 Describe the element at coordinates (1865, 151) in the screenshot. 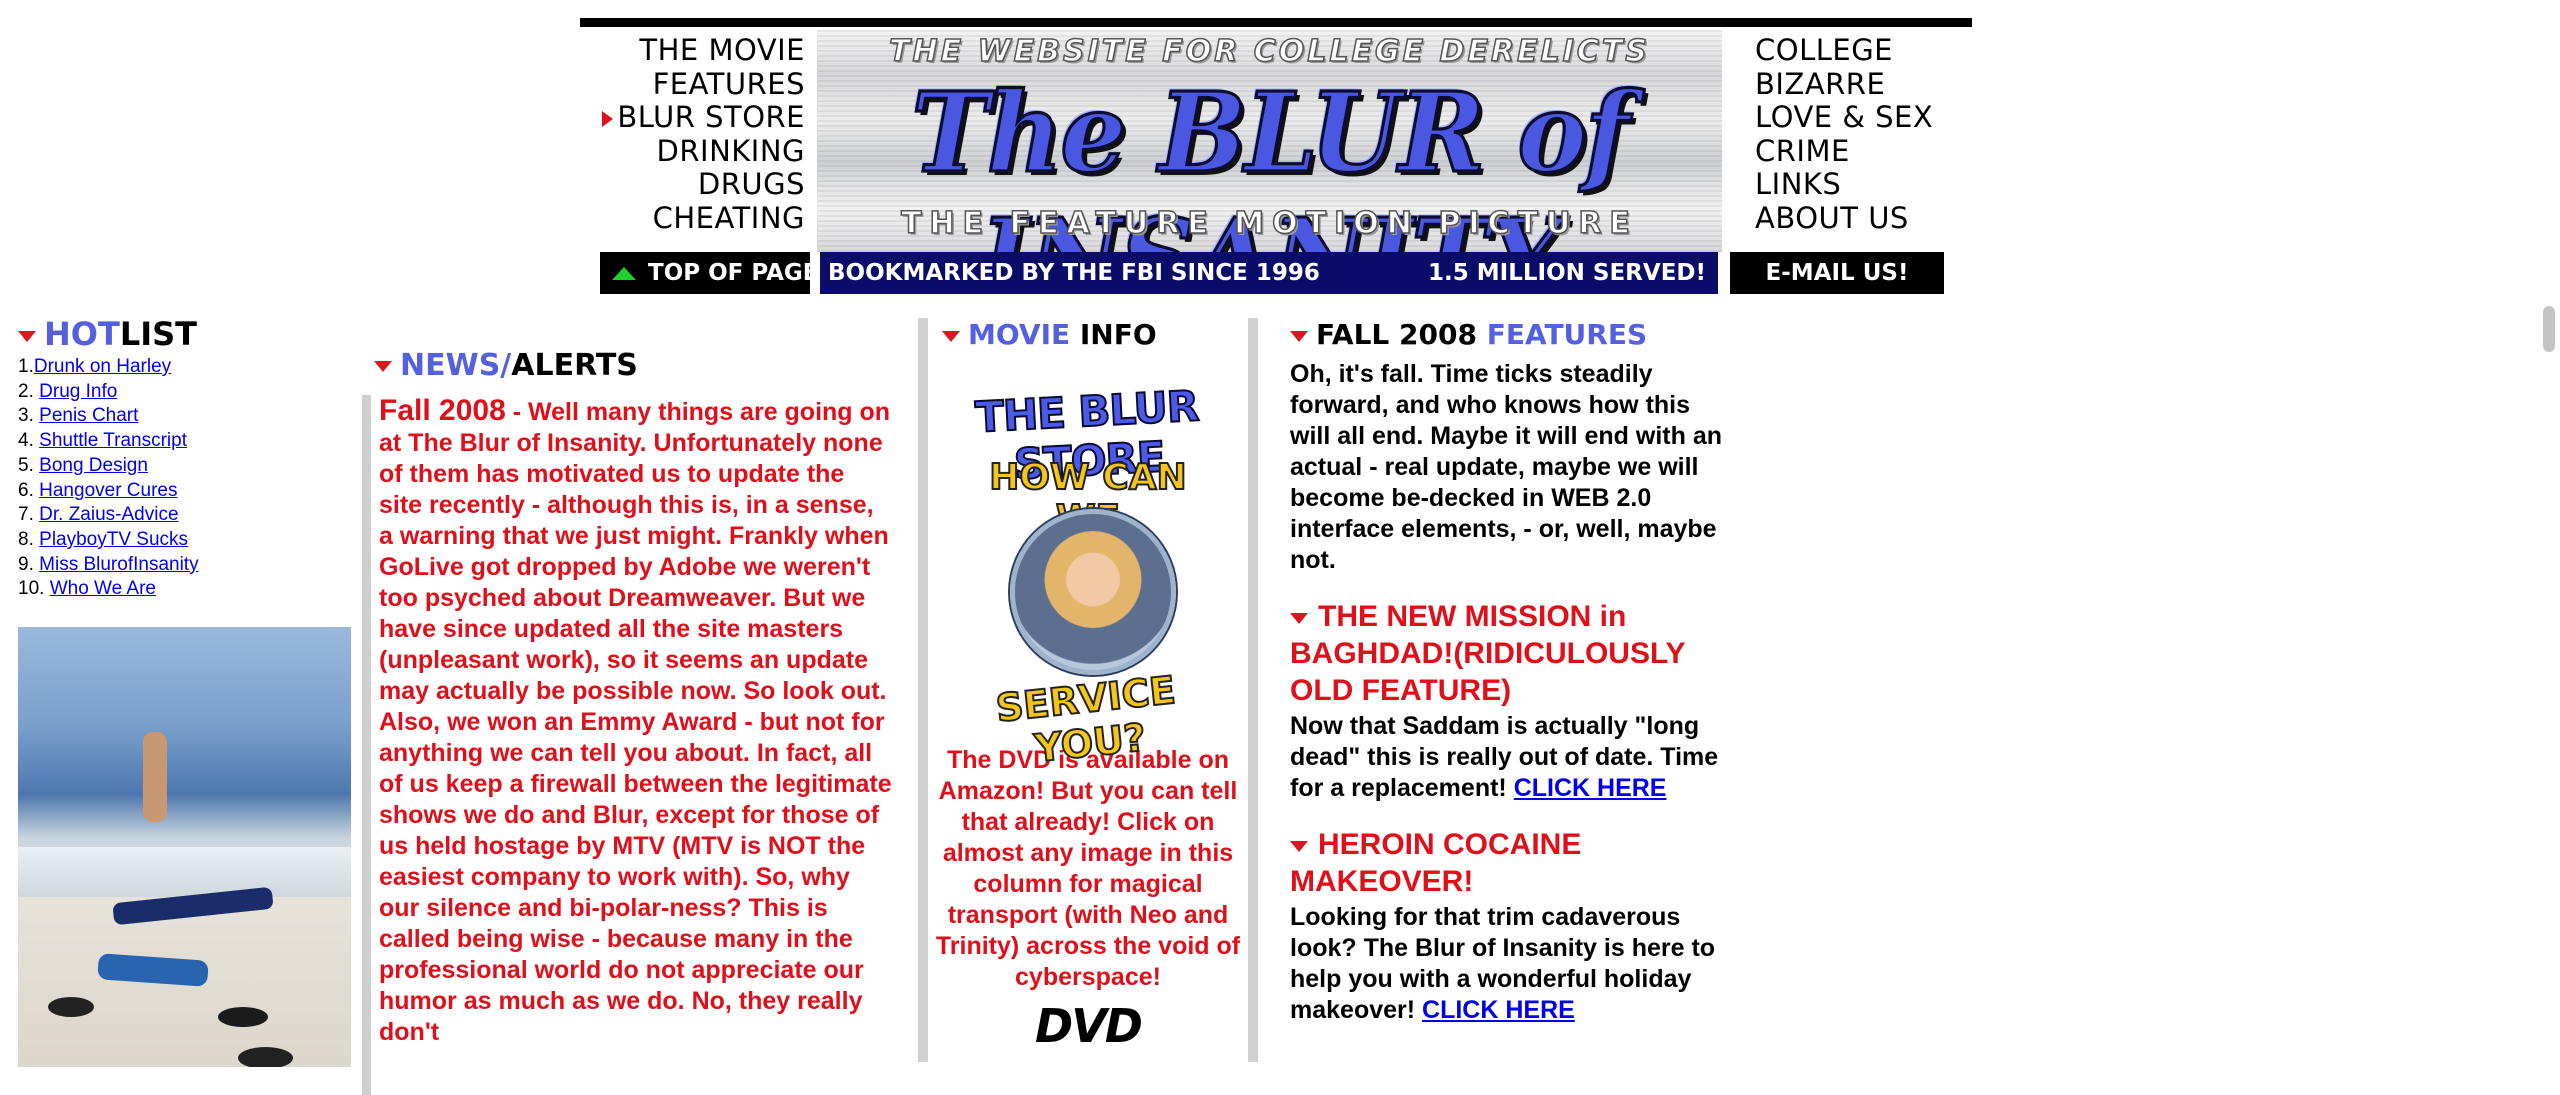

I see `nav-crime: CRIME` at that location.